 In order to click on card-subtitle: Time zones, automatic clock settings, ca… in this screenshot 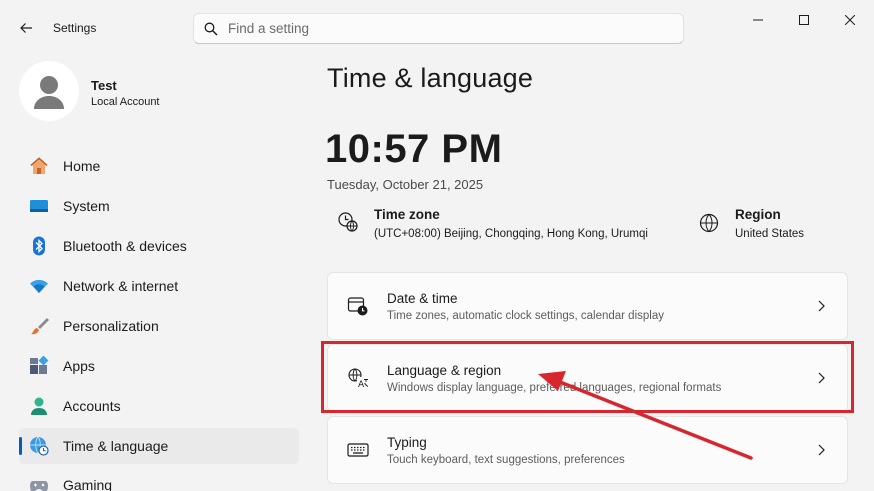, I will do `click(525, 315)`.